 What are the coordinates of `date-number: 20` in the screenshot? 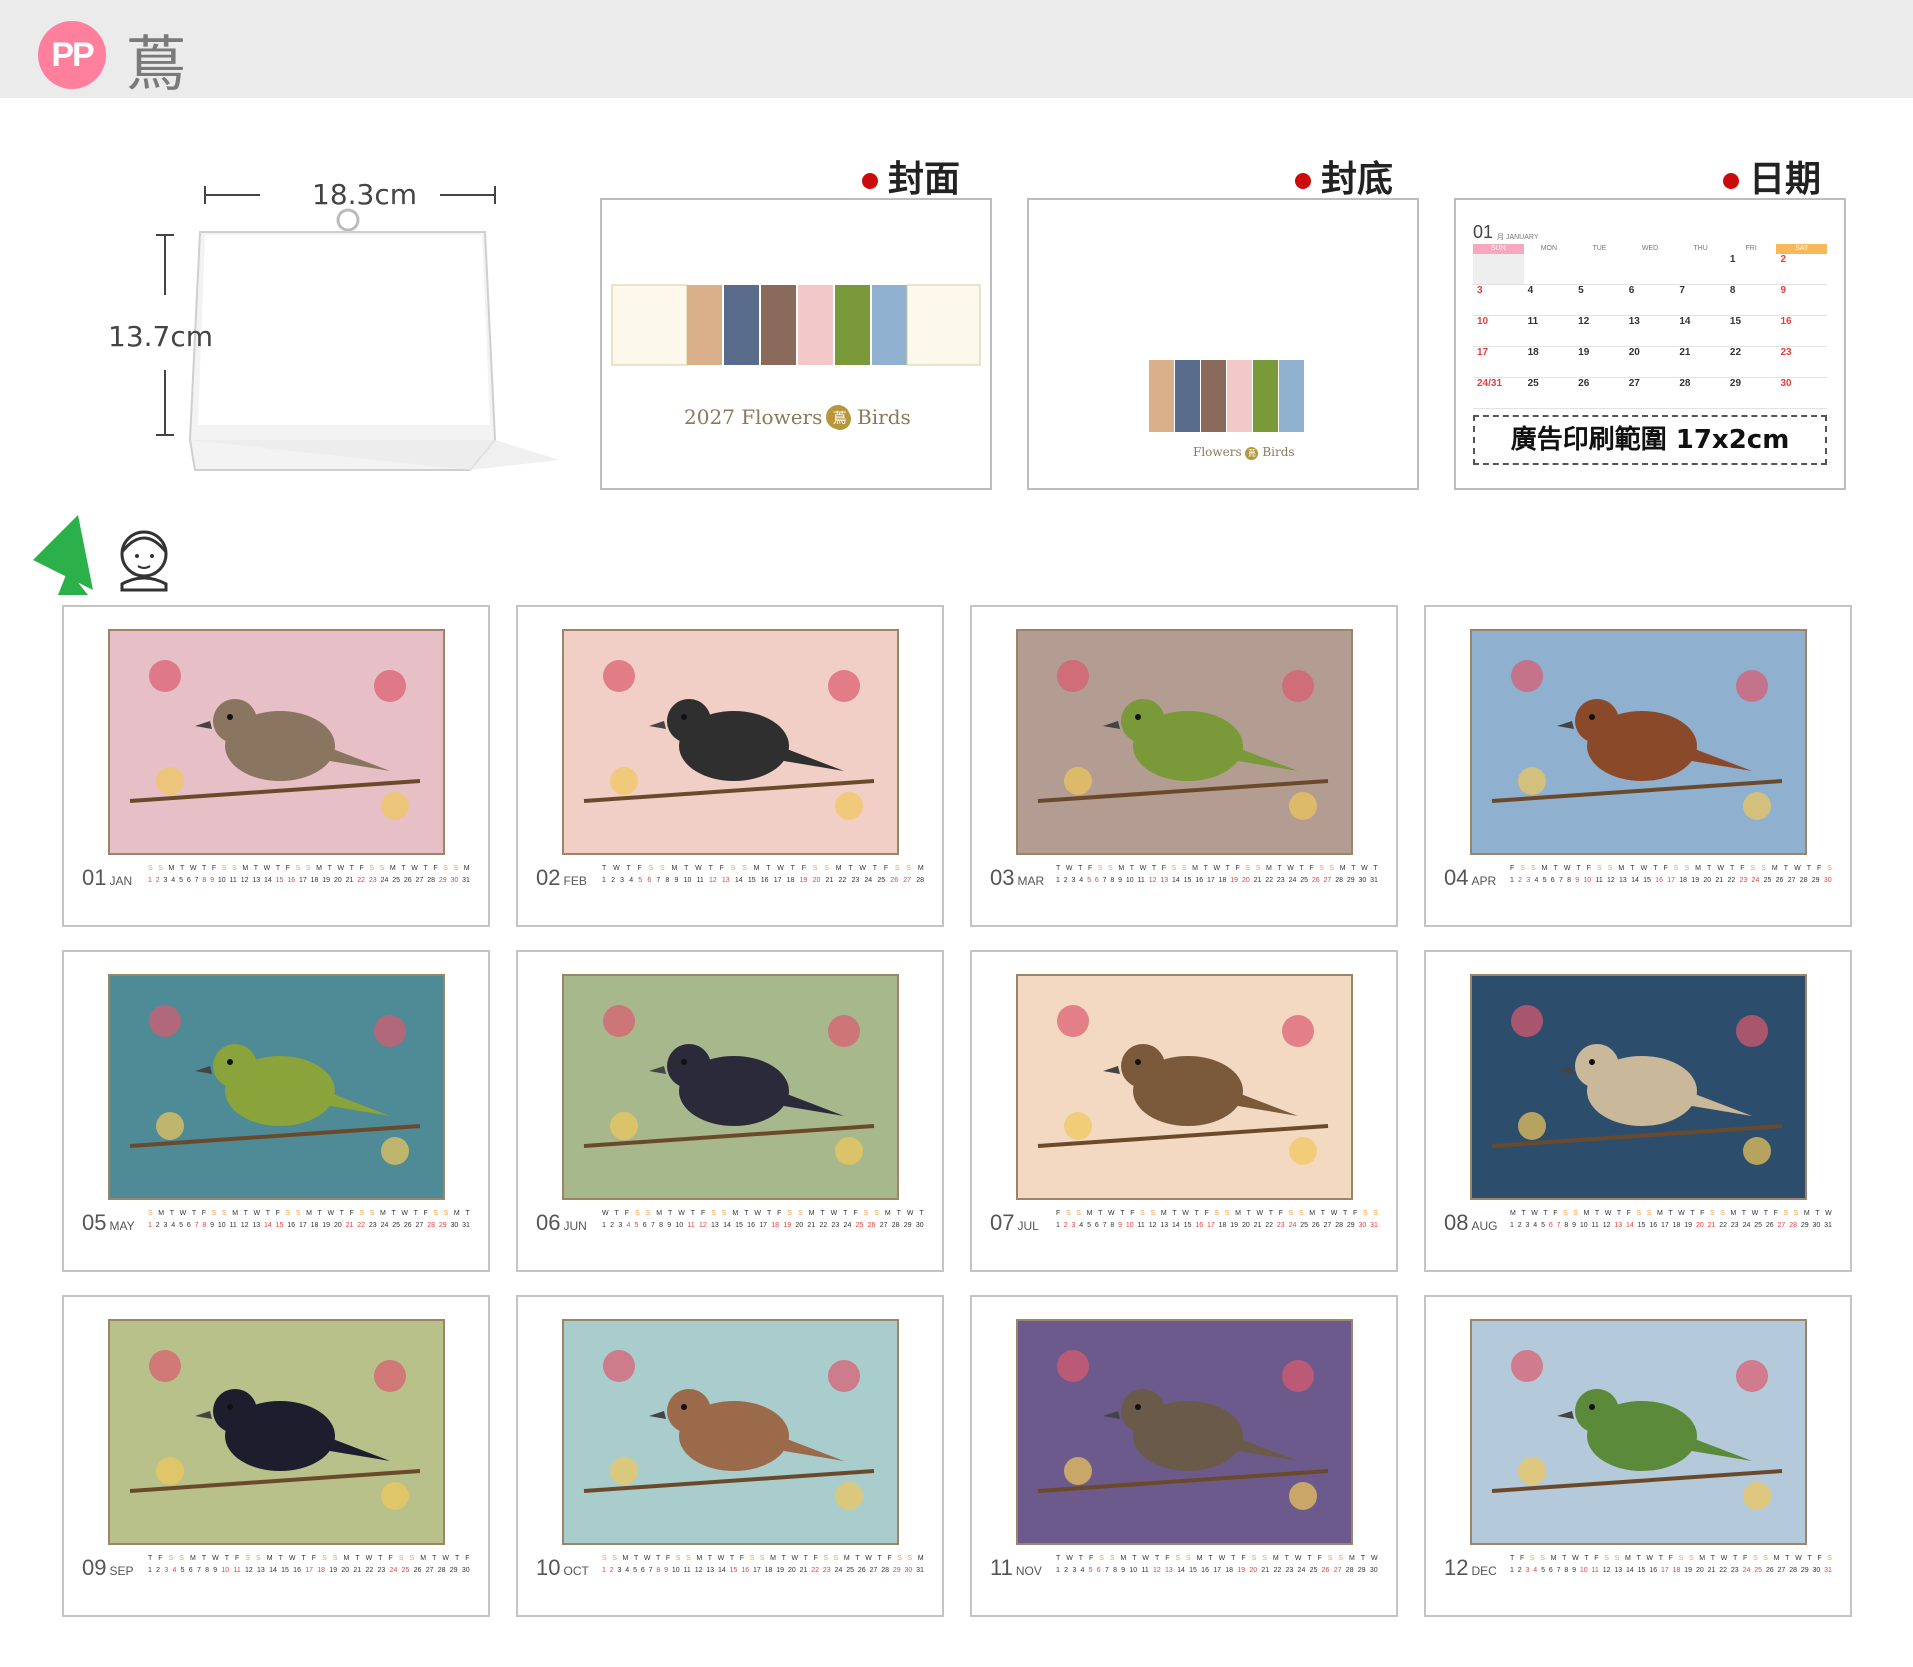 It's located at (816, 880).